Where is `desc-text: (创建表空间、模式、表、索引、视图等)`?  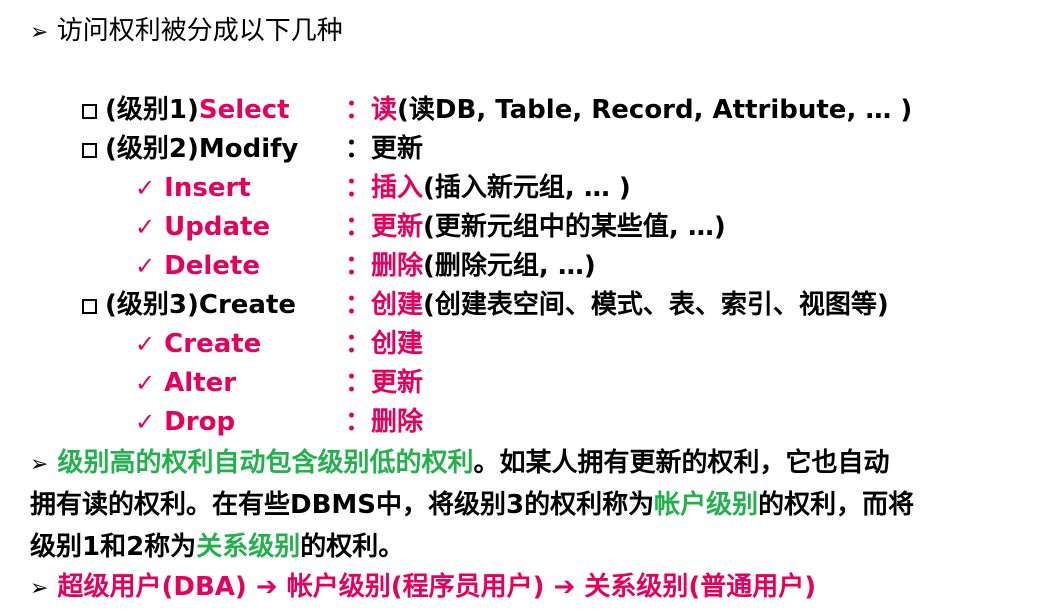
desc-text: (创建表空间、模式、表、索引、视图等) is located at coordinates (656, 305).